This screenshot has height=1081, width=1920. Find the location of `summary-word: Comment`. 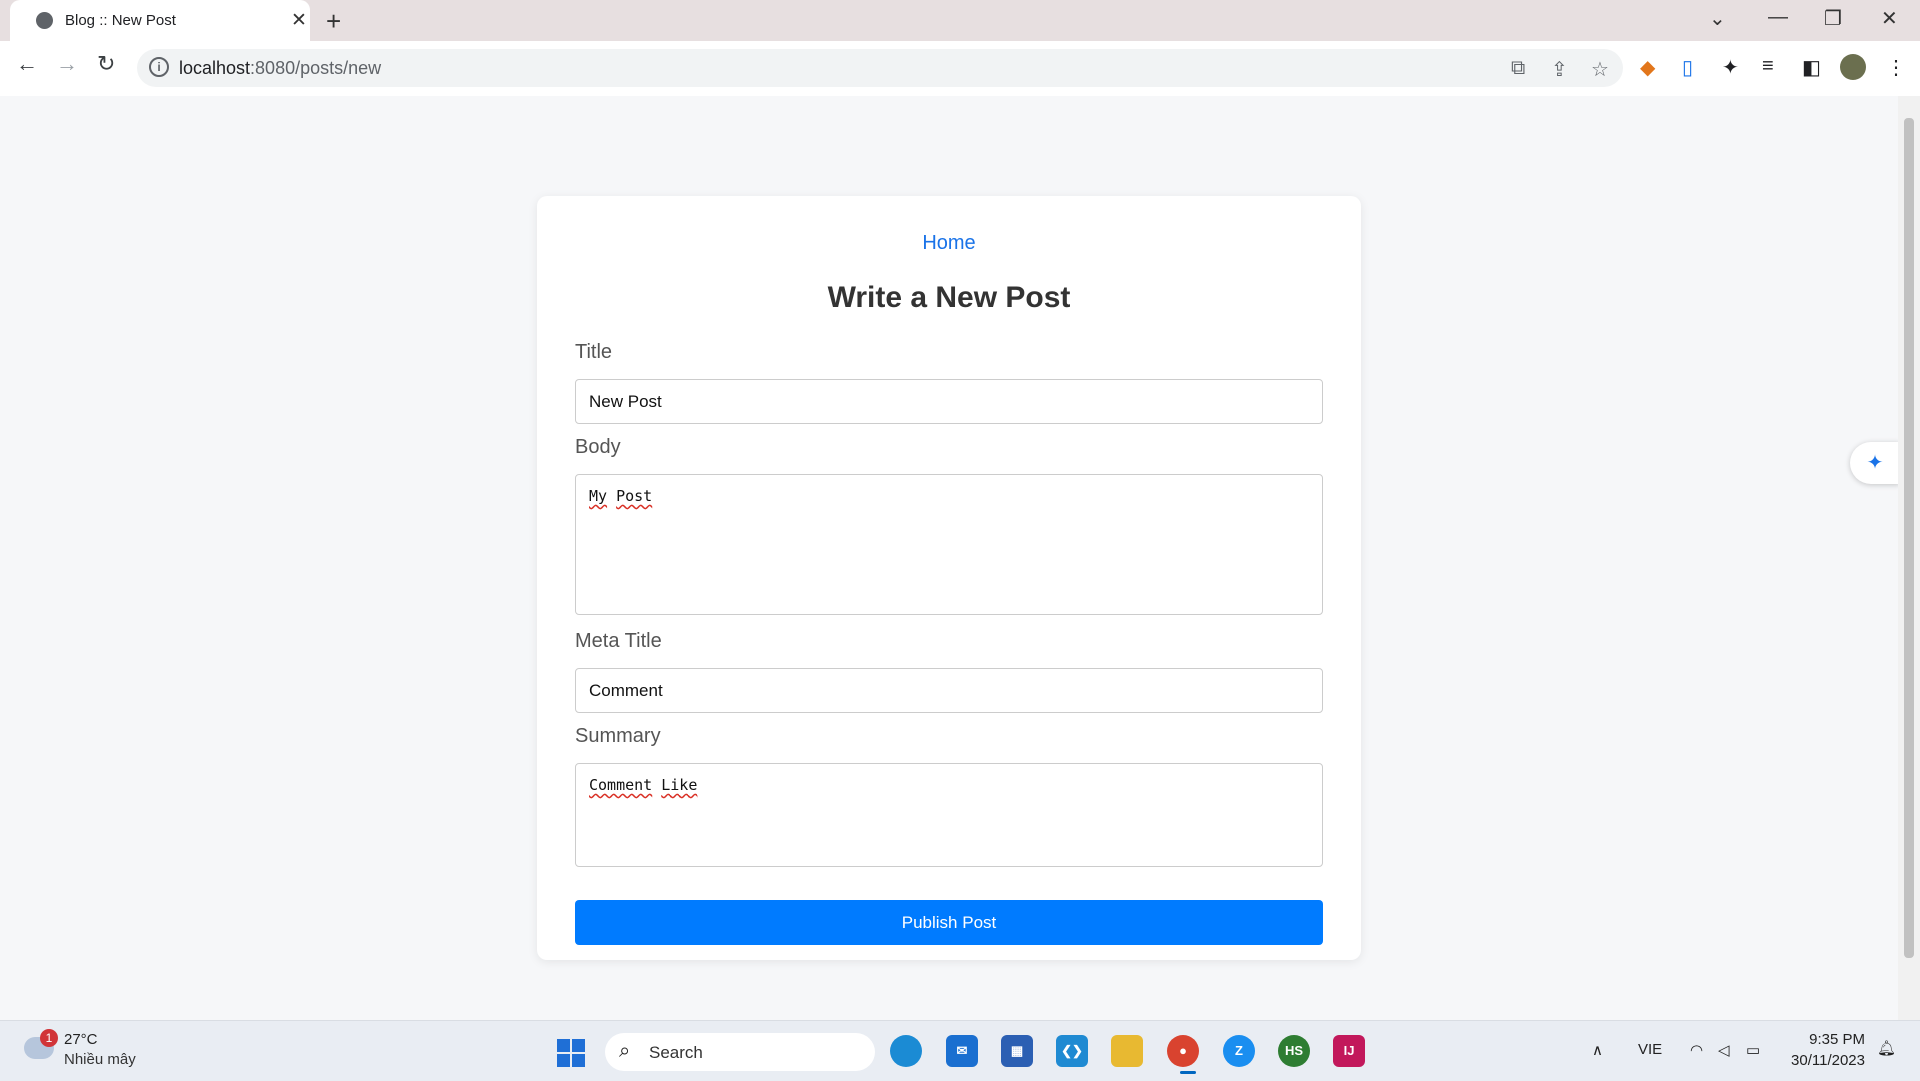

summary-word: Comment is located at coordinates (621, 785).